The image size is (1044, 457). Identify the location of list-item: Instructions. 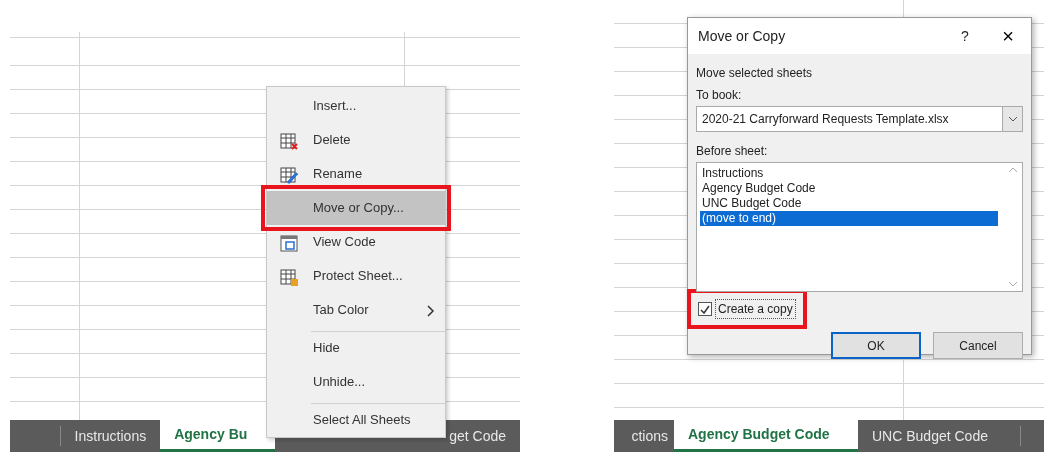
(849, 173).